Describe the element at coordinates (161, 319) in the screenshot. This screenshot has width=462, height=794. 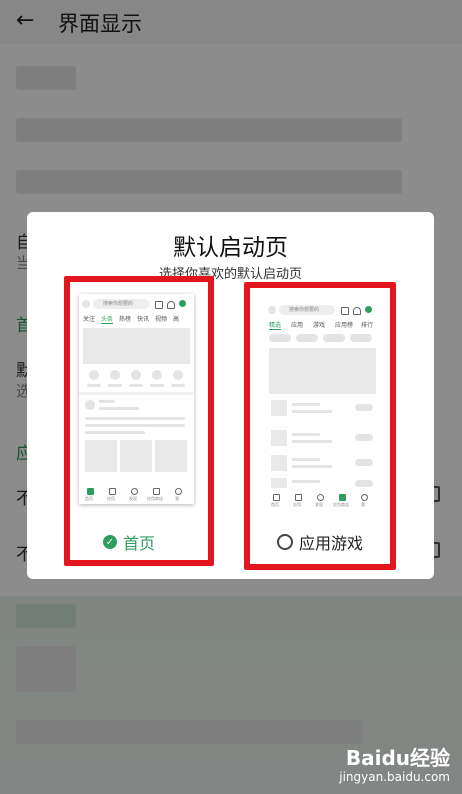
I see `preview-tab: 视频` at that location.